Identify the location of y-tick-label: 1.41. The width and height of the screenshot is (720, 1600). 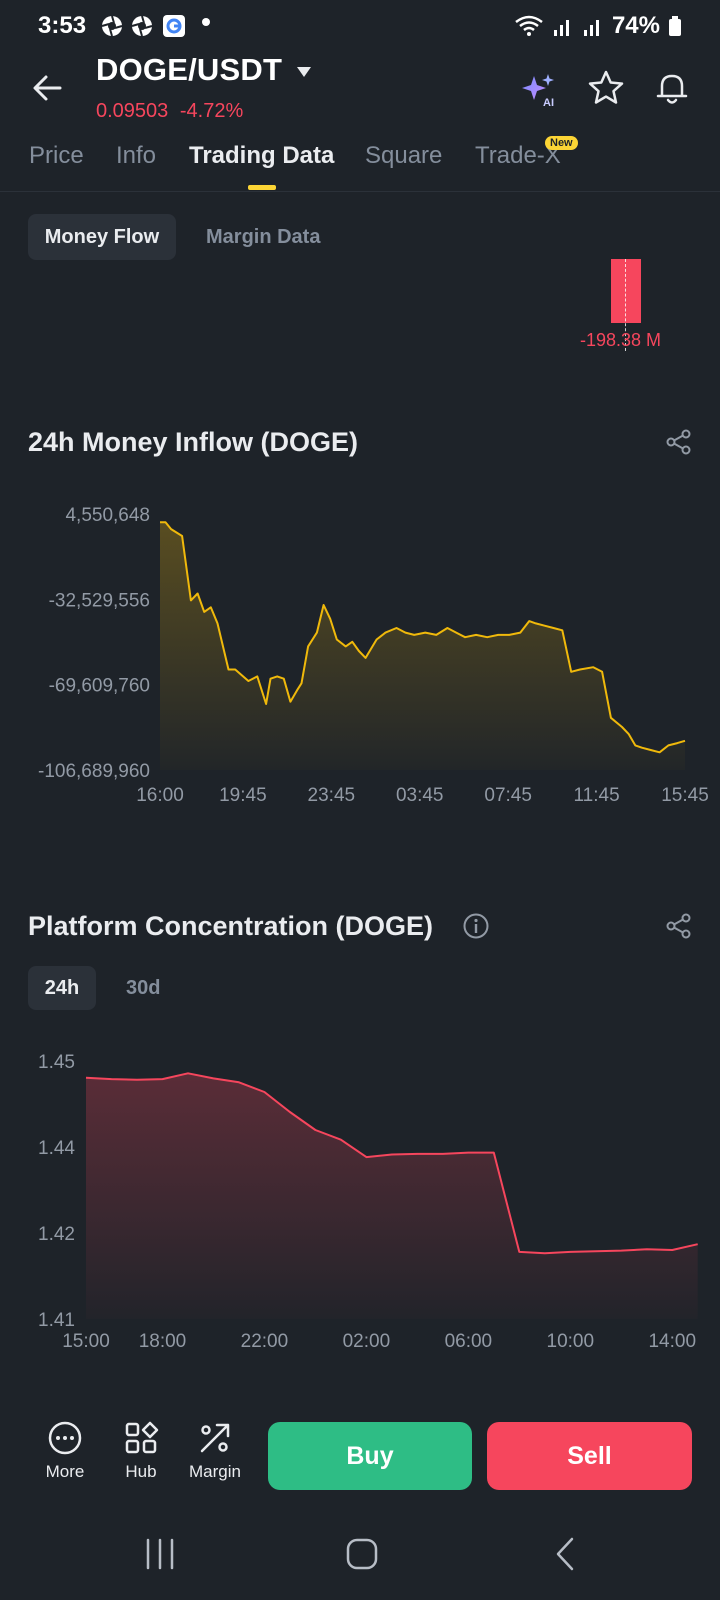
(56, 1320).